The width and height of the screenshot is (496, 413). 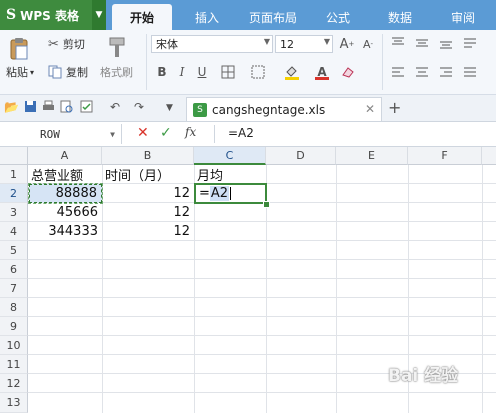 I want to click on copy-icon, so click(x=55, y=72).